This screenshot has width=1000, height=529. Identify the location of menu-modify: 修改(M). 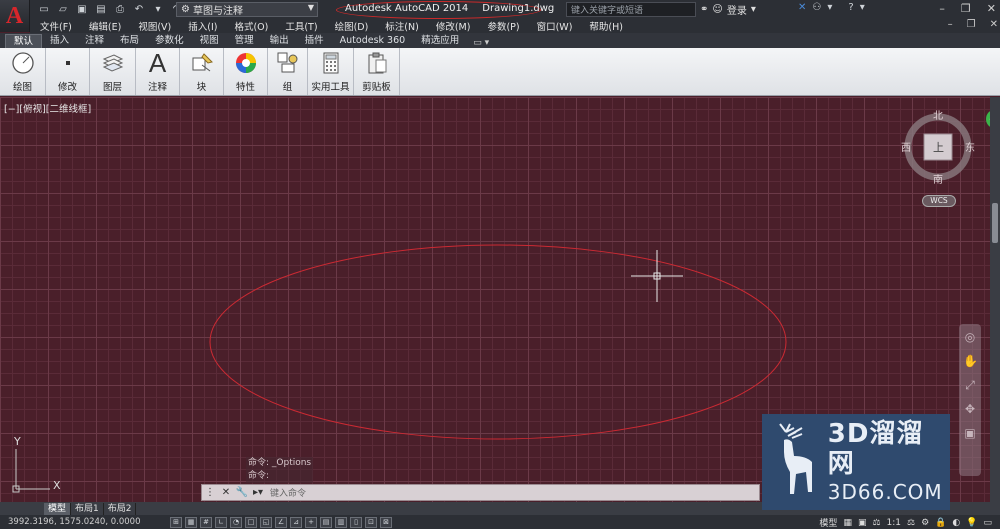
(453, 26).